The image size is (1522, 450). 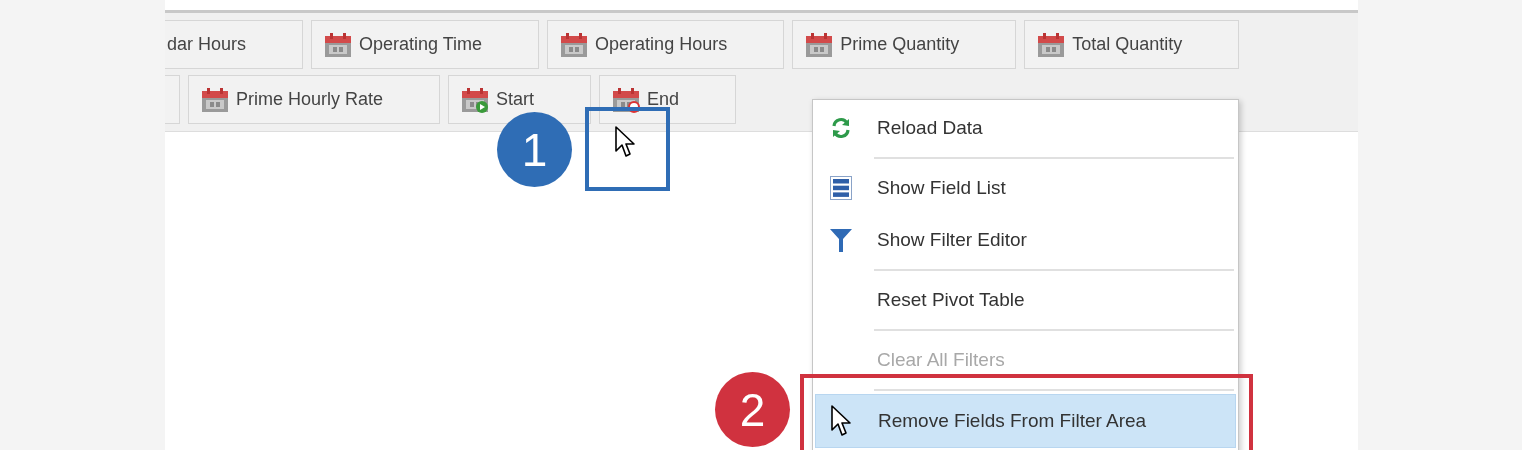 What do you see at coordinates (841, 188) in the screenshot?
I see `list-icon` at bounding box center [841, 188].